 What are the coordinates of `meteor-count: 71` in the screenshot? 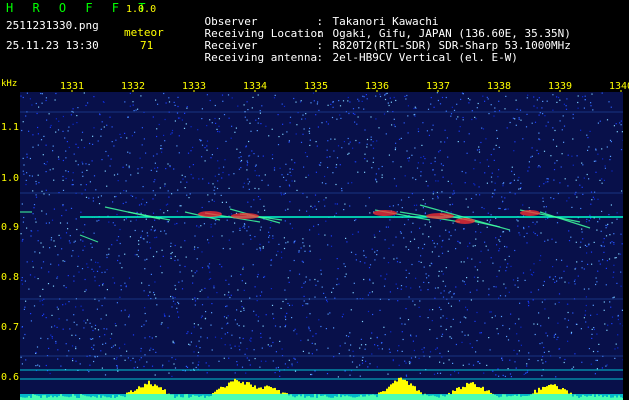 It's located at (147, 45).